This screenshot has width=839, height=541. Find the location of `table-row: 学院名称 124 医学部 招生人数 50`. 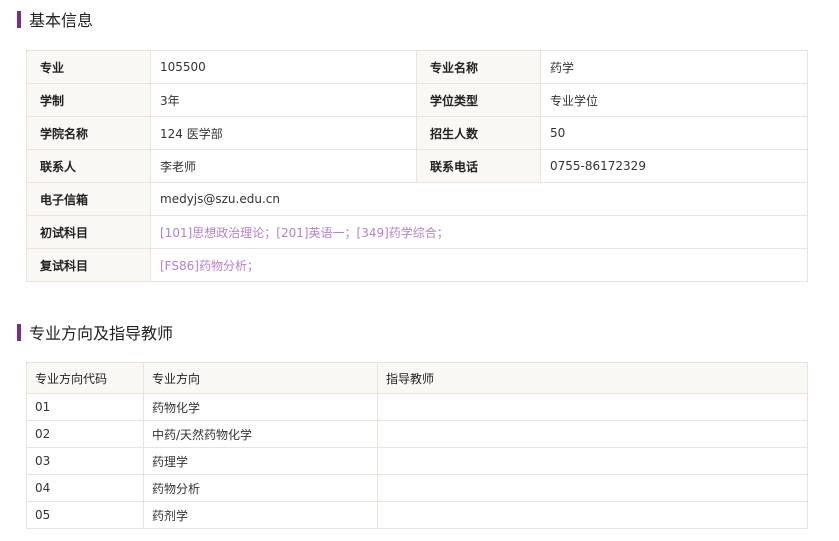

table-row: 学院名称 124 医学部 招生人数 50 is located at coordinates (417, 133).